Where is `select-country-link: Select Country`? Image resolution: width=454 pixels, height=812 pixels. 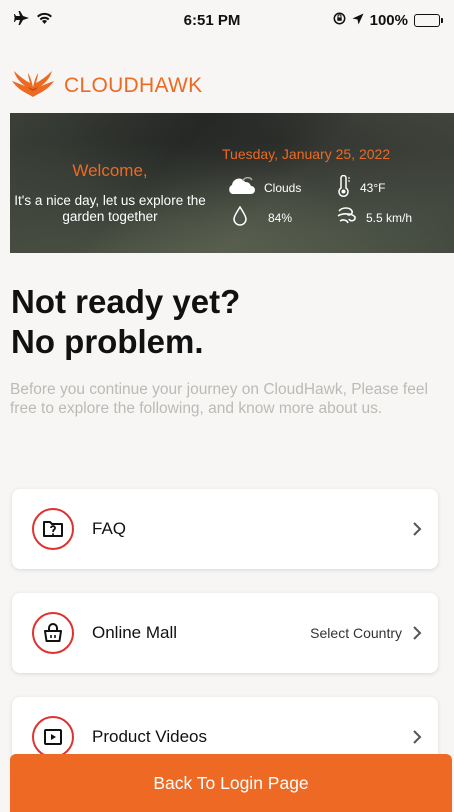 select-country-link: Select Country is located at coordinates (356, 633).